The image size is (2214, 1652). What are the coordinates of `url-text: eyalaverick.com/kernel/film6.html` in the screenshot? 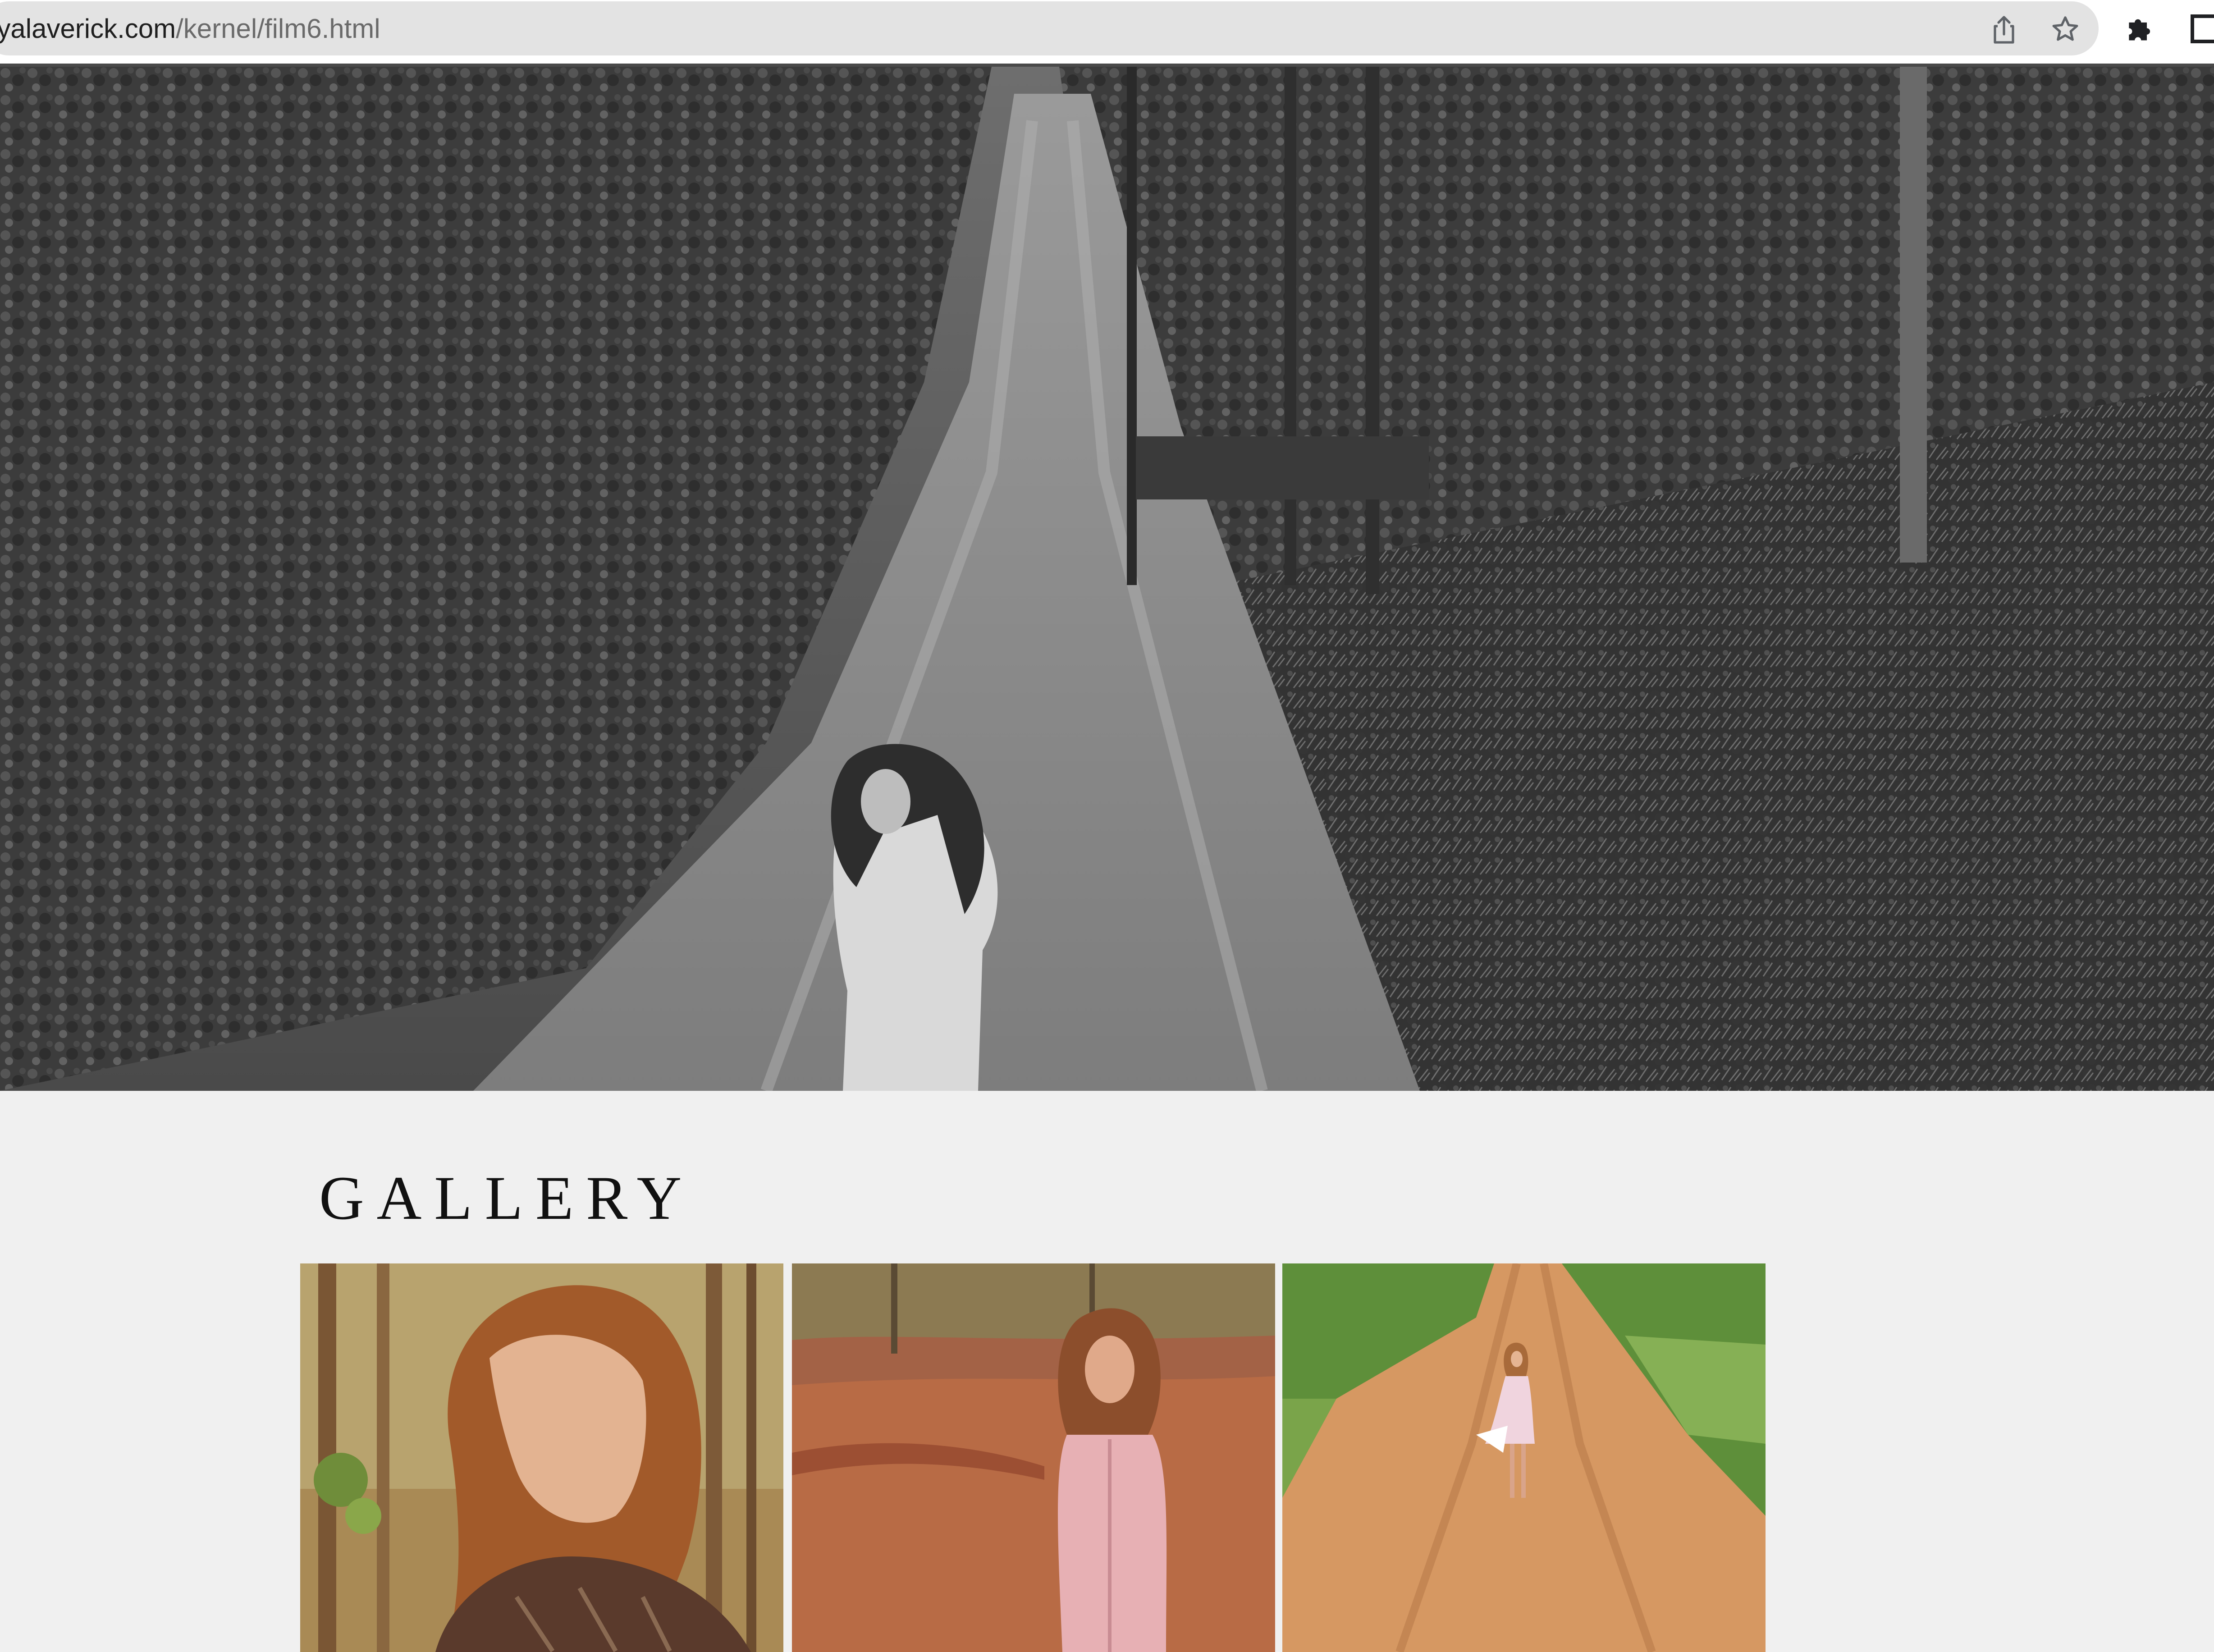 It's located at (190, 29).